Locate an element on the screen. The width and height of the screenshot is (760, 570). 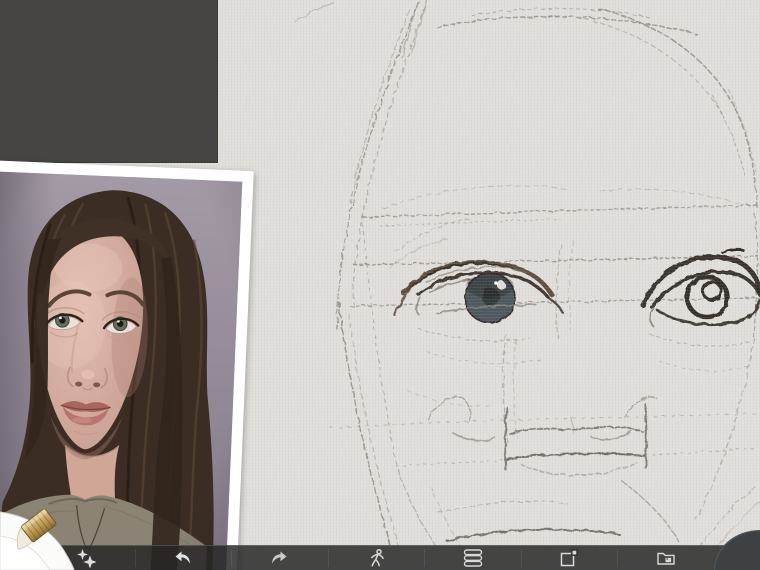
toolbar-buttons is located at coordinates (380, 558).